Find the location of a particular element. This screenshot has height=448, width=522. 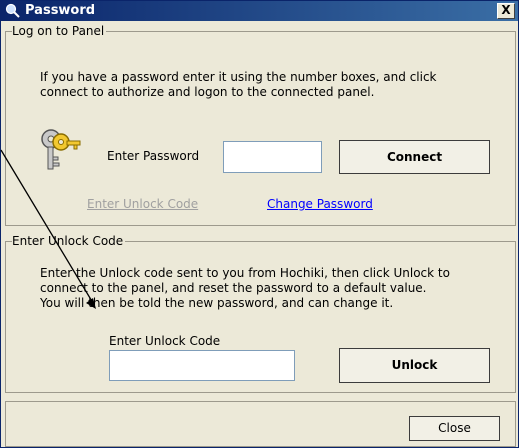

unlock-button: Unlock is located at coordinates (414, 365).